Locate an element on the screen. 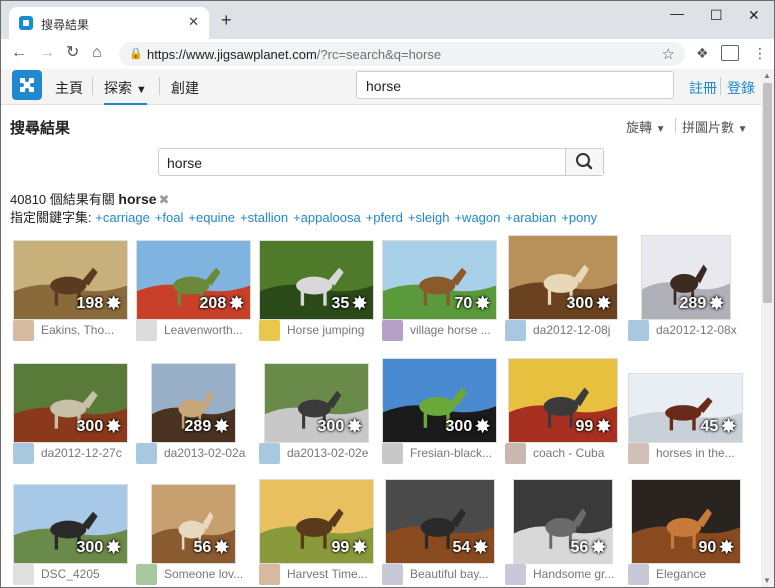  scroll-thumb is located at coordinates (767, 193).